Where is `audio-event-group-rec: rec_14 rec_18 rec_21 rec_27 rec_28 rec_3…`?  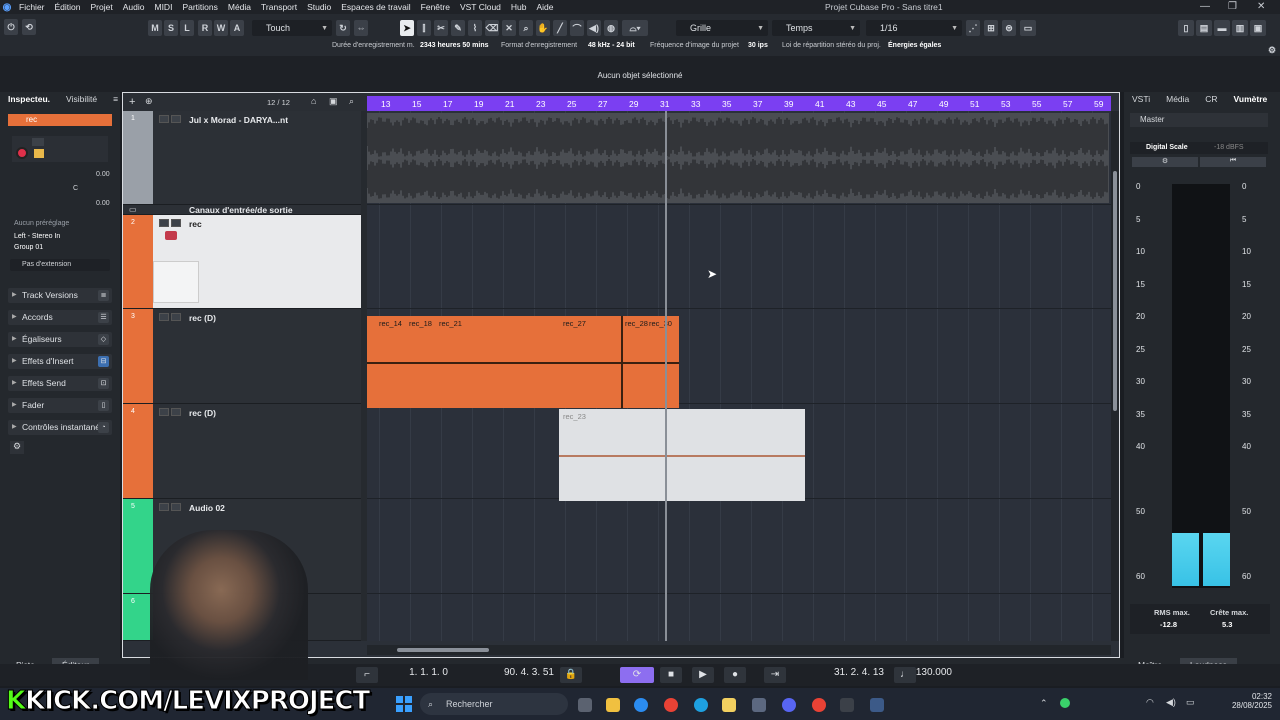
audio-event-group-rec: rec_14 rec_18 rec_21 rec_27 rec_28 rec_3… is located at coordinates (523, 362).